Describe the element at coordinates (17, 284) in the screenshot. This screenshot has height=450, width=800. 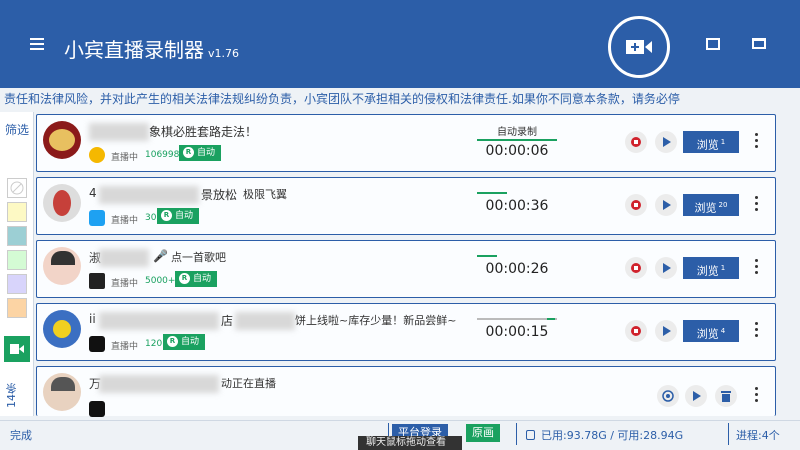
I see `filter-swatch-purple` at that location.